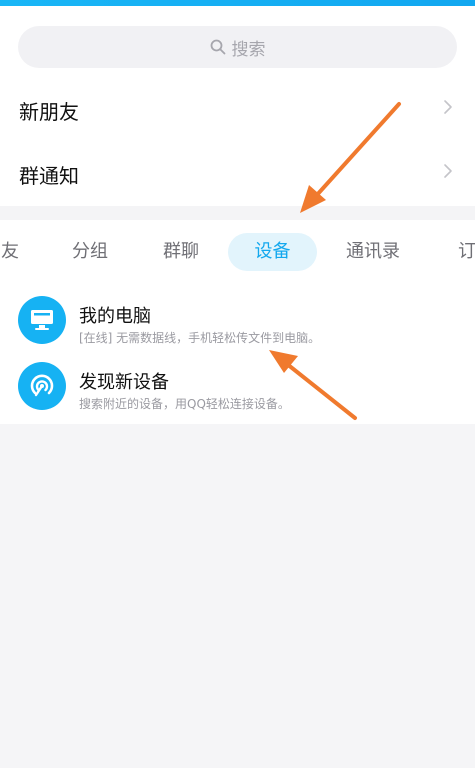 The height and width of the screenshot is (768, 475). I want to click on tab-group-chats: 群聊, so click(181, 252).